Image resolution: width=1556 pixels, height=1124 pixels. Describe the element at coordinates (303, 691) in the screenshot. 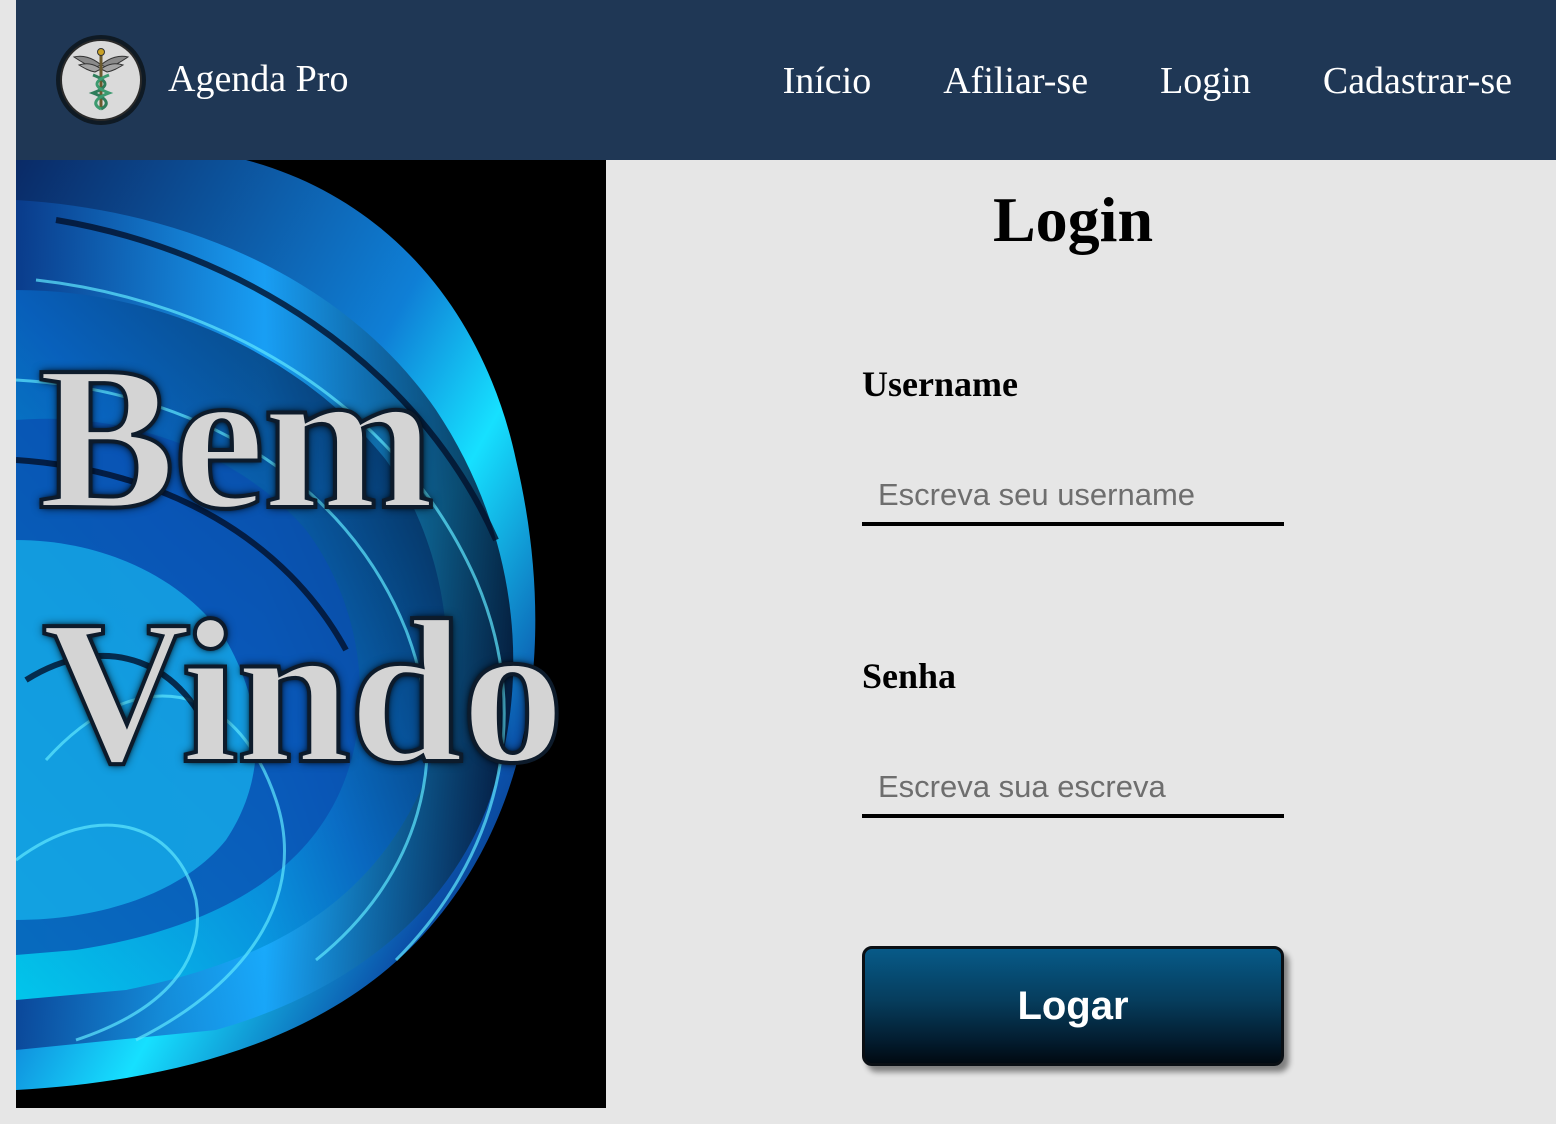

I see `welcome-line-vindo: Vindo` at that location.